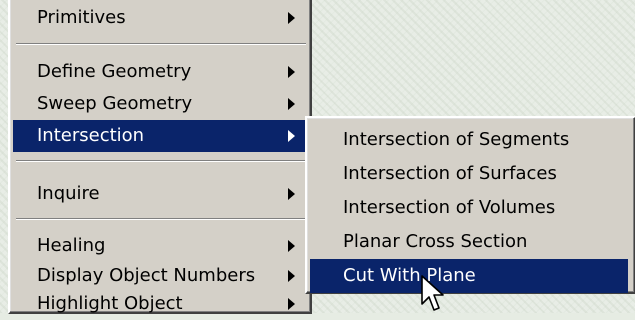 The height and width of the screenshot is (320, 635). Describe the element at coordinates (114, 71) in the screenshot. I see `menu-item-label: Define Geometry` at that location.